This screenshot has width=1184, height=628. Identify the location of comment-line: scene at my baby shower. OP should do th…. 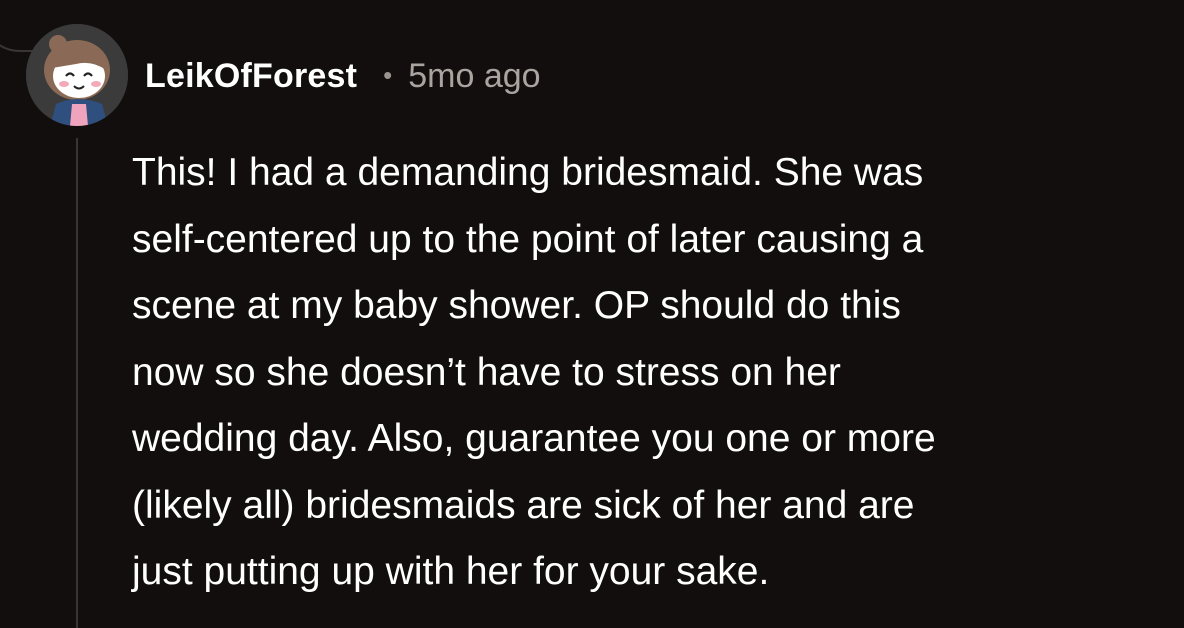
(516, 305).